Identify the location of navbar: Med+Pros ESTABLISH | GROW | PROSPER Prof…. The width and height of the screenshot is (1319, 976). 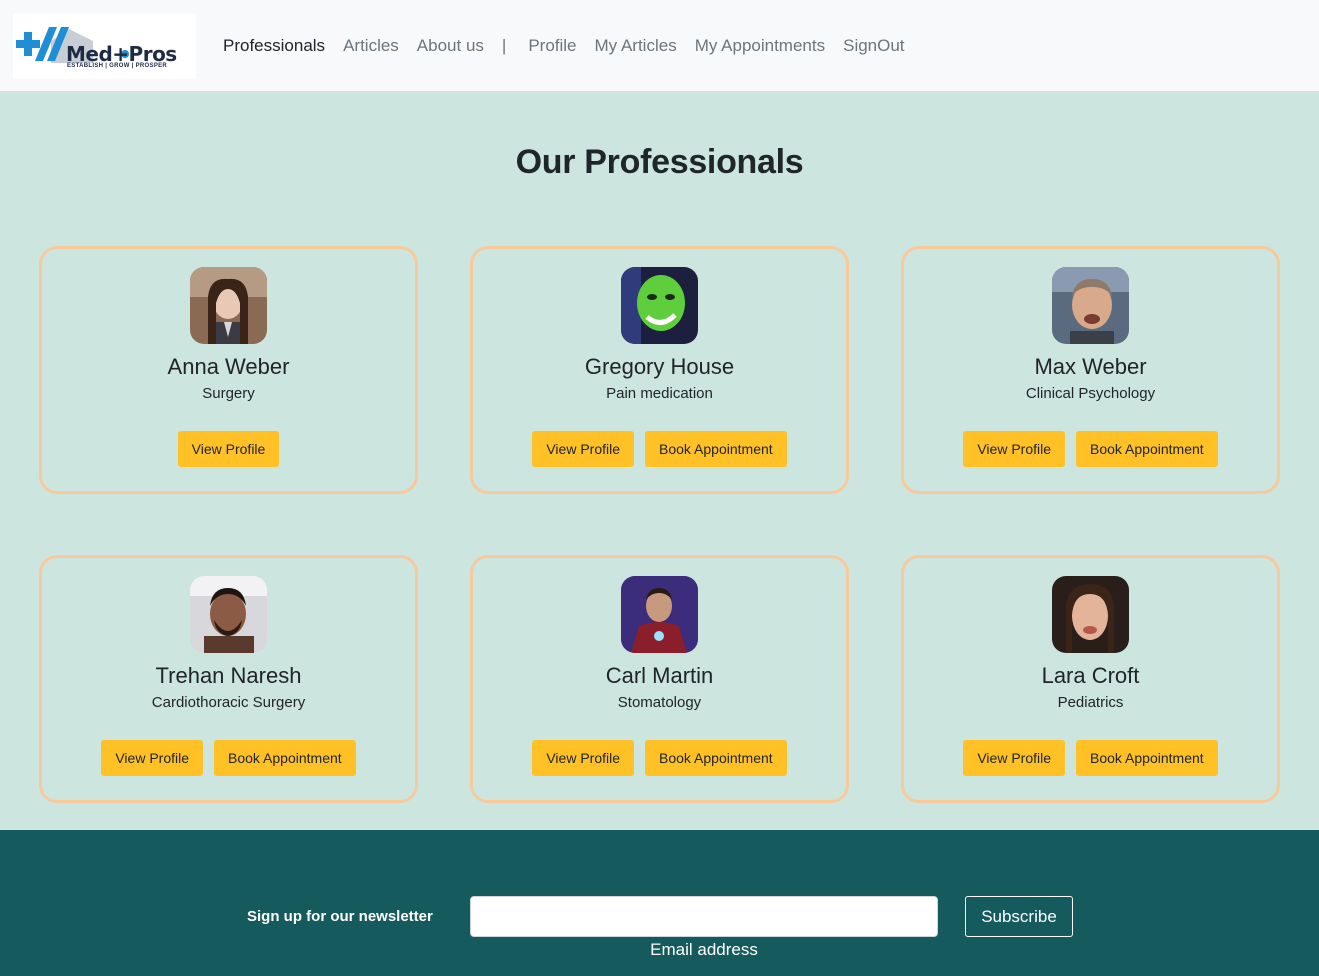
(659, 45).